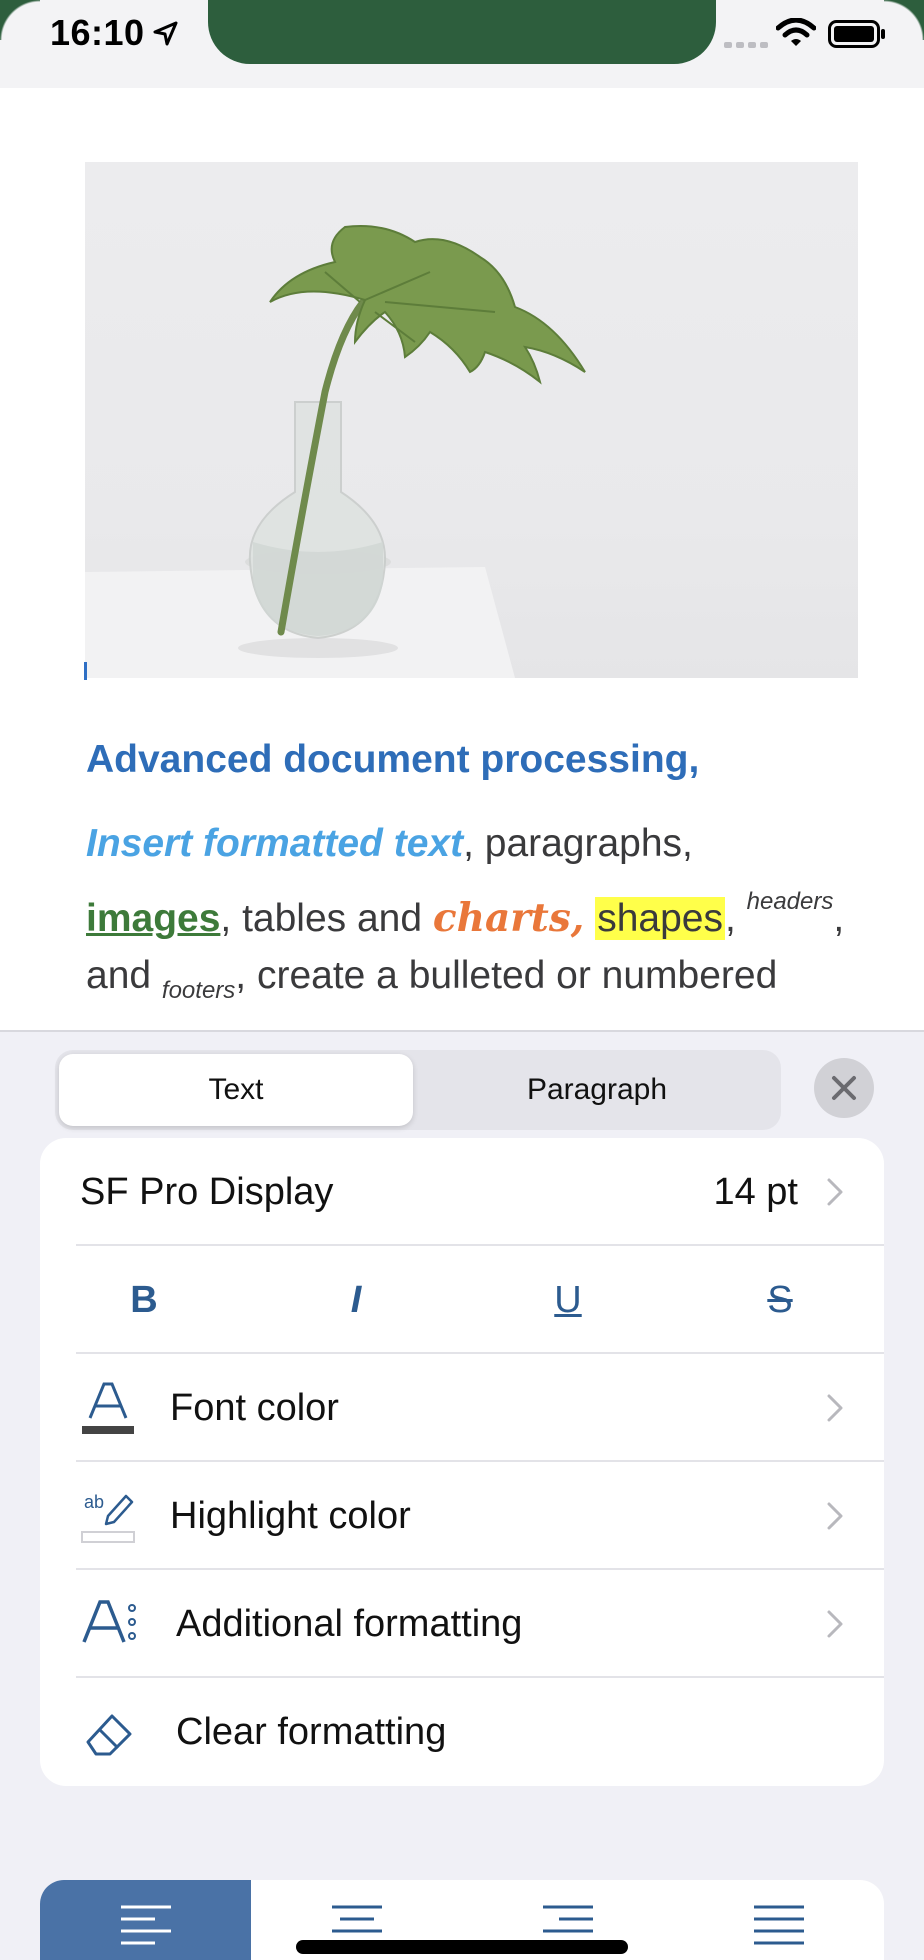  What do you see at coordinates (578, 843) in the screenshot?
I see `text-span: , paragraphs,` at bounding box center [578, 843].